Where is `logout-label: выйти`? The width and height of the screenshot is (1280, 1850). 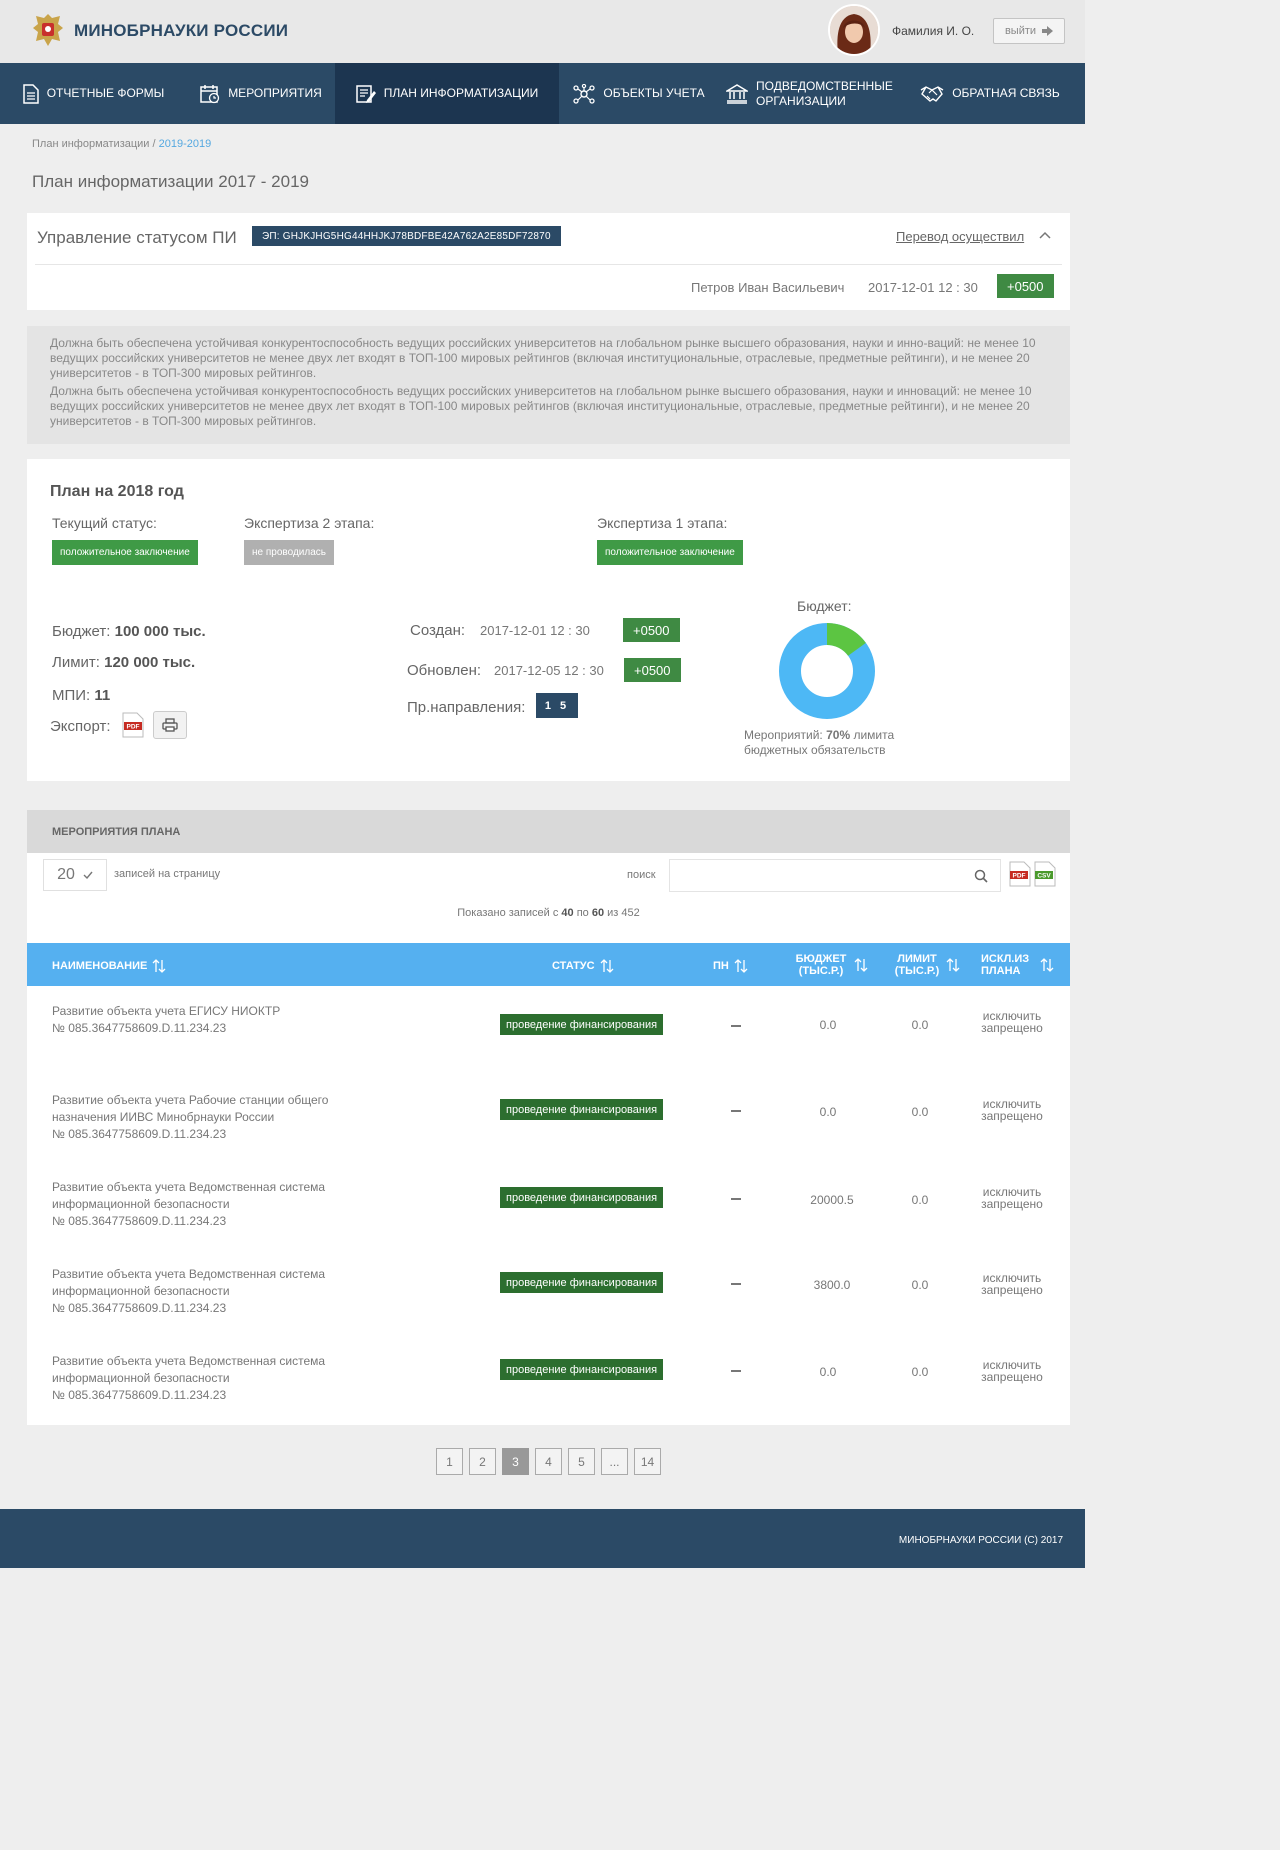 logout-label: выйти is located at coordinates (1020, 31).